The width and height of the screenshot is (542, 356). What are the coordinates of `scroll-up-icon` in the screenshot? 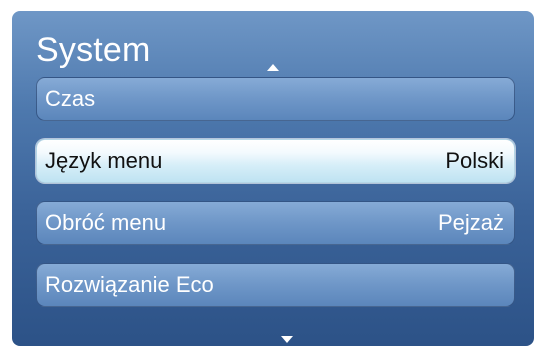 It's located at (273, 67).